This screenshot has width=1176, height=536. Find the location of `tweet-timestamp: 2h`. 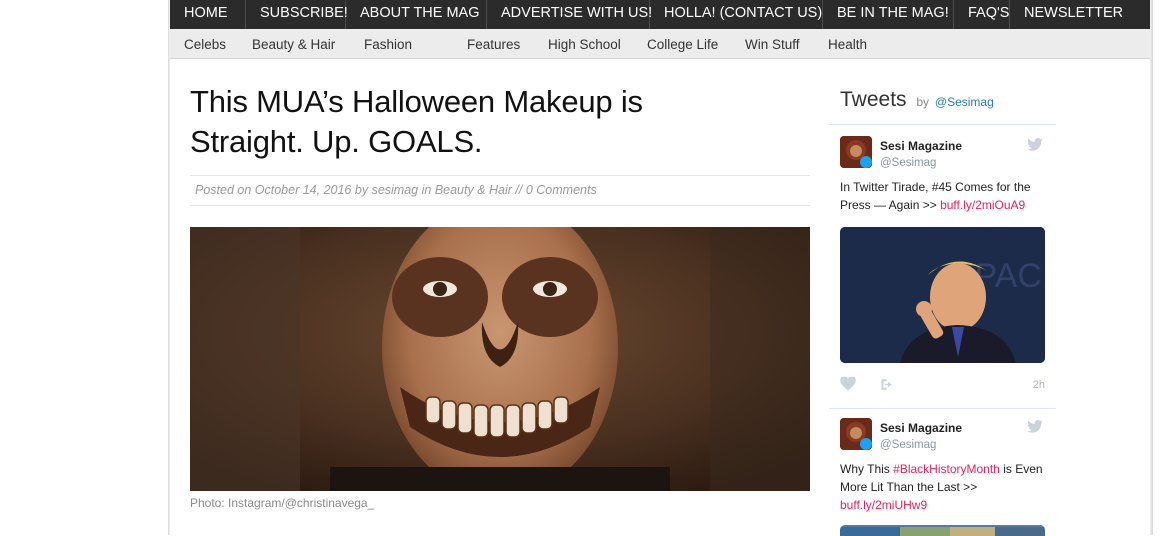

tweet-timestamp: 2h is located at coordinates (1039, 385).